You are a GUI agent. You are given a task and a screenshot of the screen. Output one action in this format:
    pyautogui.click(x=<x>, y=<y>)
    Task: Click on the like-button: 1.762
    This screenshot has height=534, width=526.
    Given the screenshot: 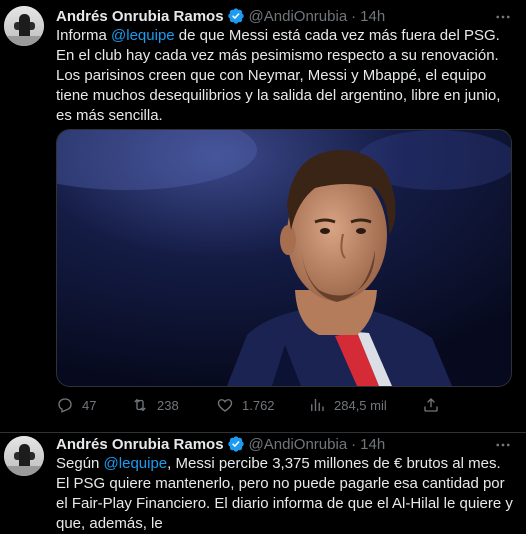 What is the action you would take?
    pyautogui.click(x=245, y=405)
    